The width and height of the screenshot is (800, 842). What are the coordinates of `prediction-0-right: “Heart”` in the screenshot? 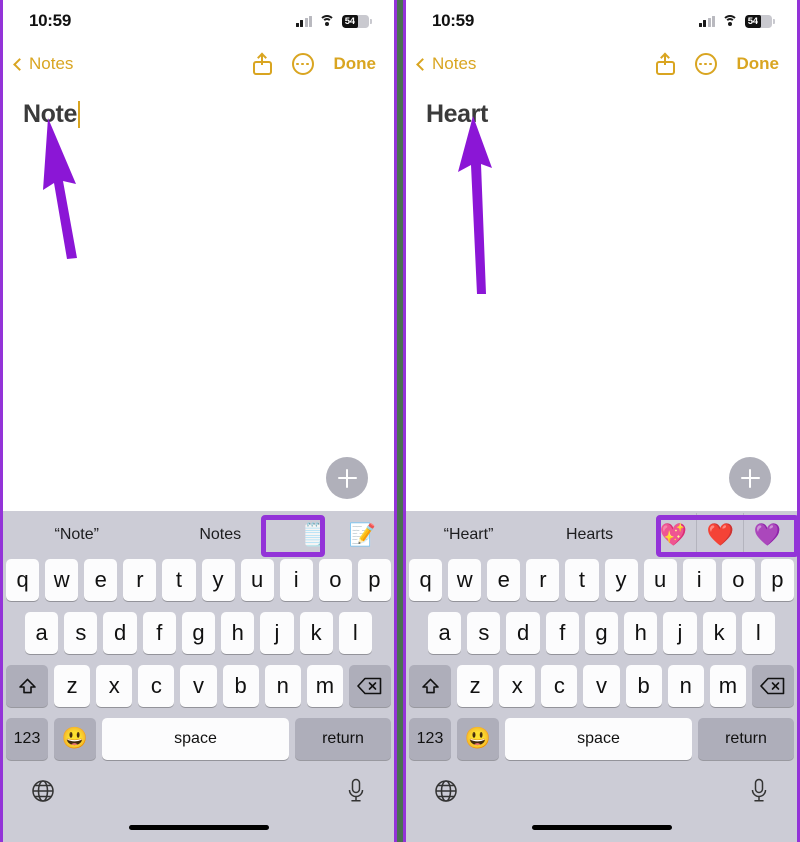 It's located at (468, 535).